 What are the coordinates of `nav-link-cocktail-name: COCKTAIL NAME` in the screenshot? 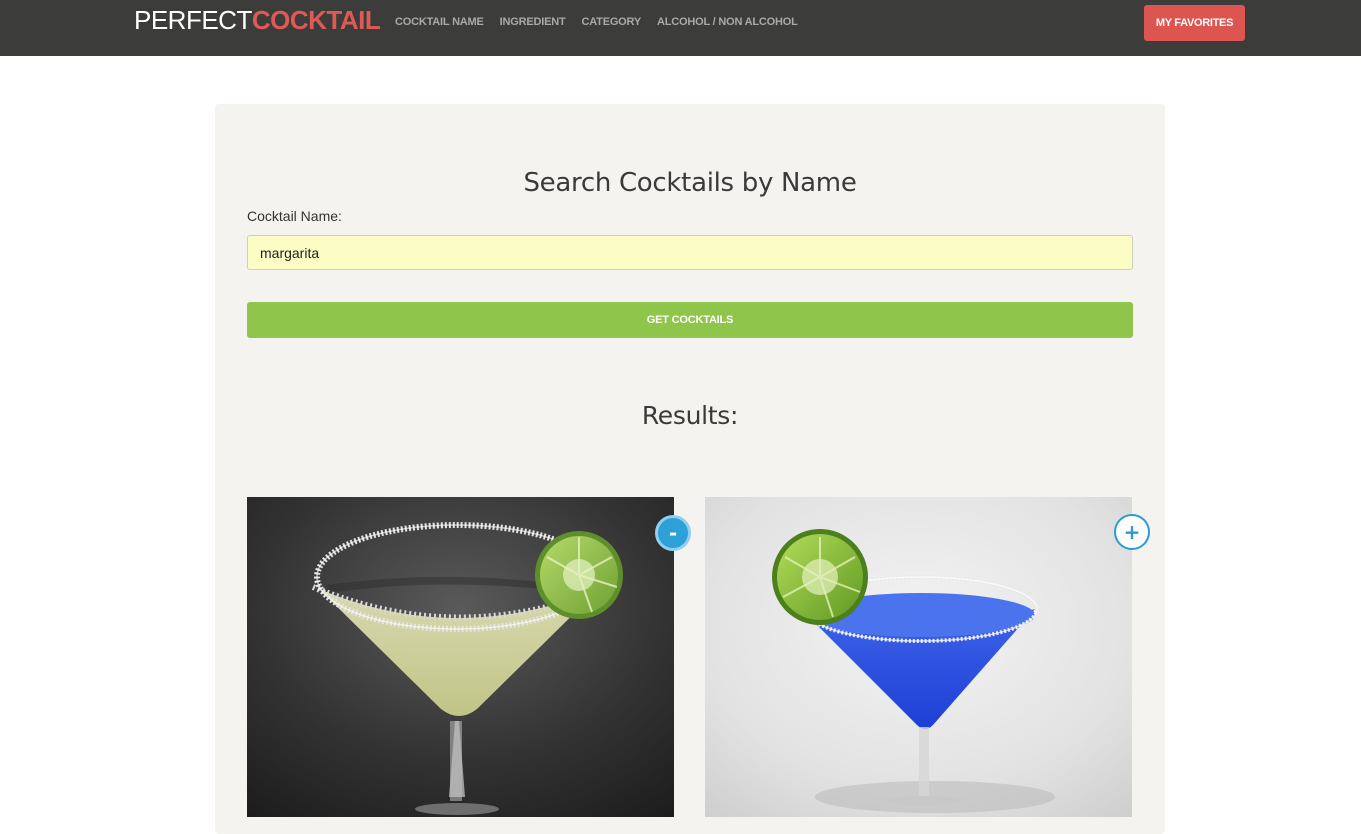 It's located at (439, 22).